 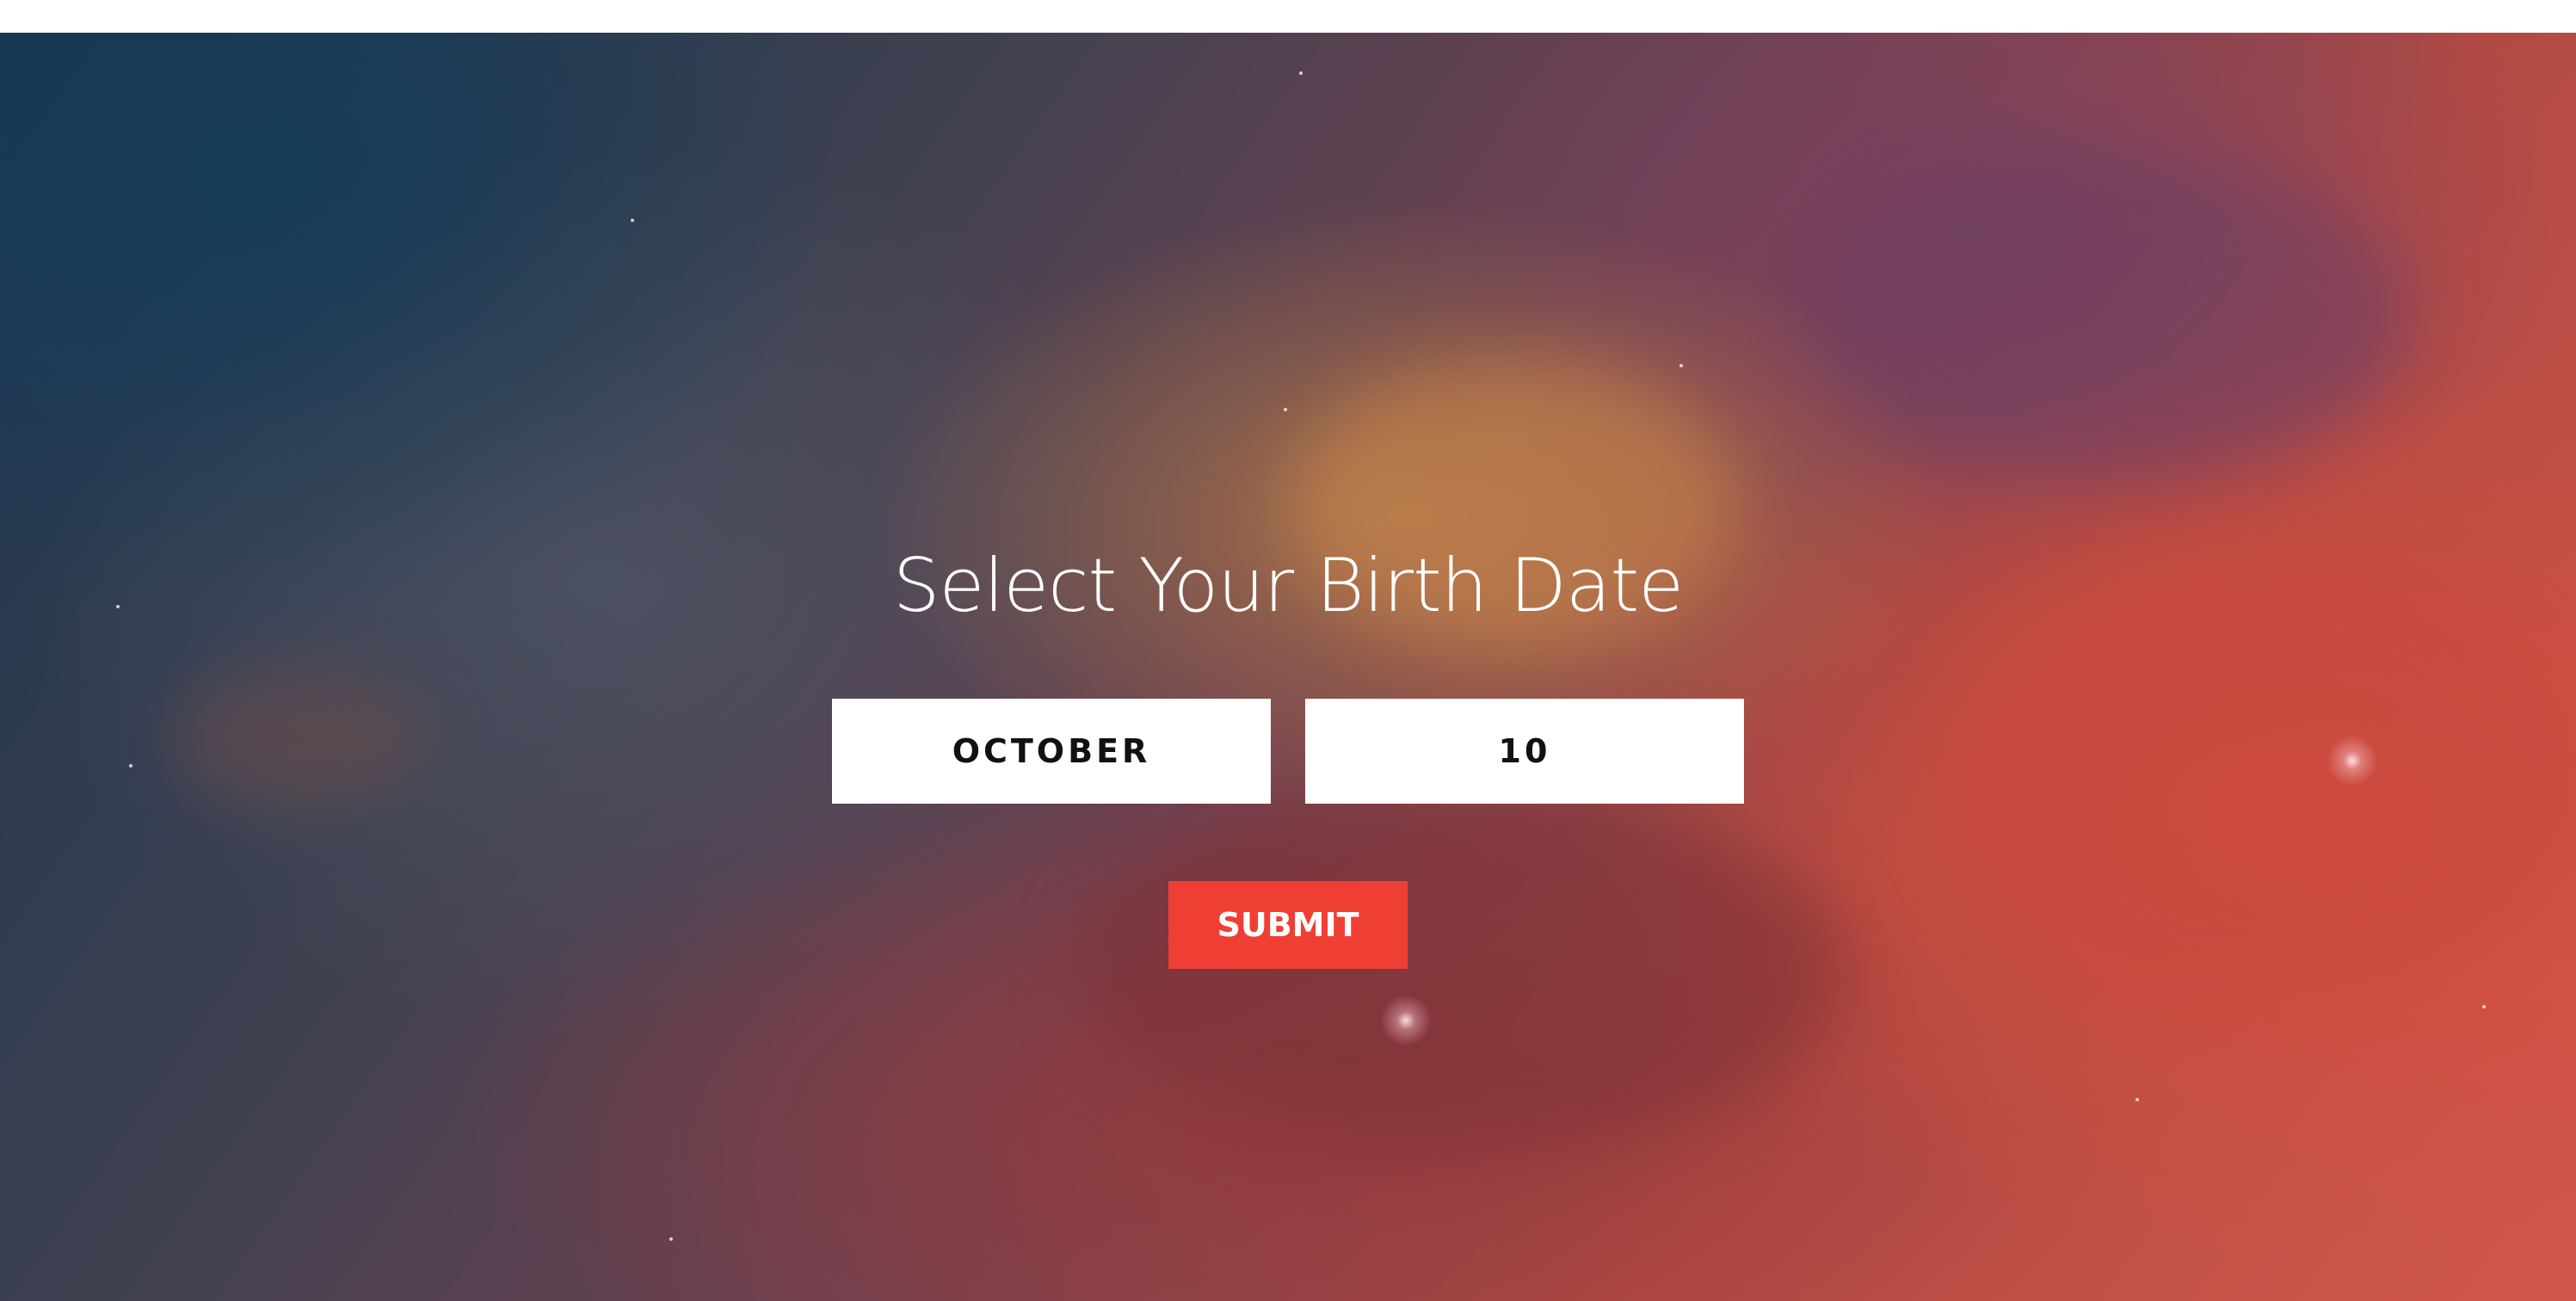 I want to click on submit-button: SUBMIT, so click(x=1288, y=925).